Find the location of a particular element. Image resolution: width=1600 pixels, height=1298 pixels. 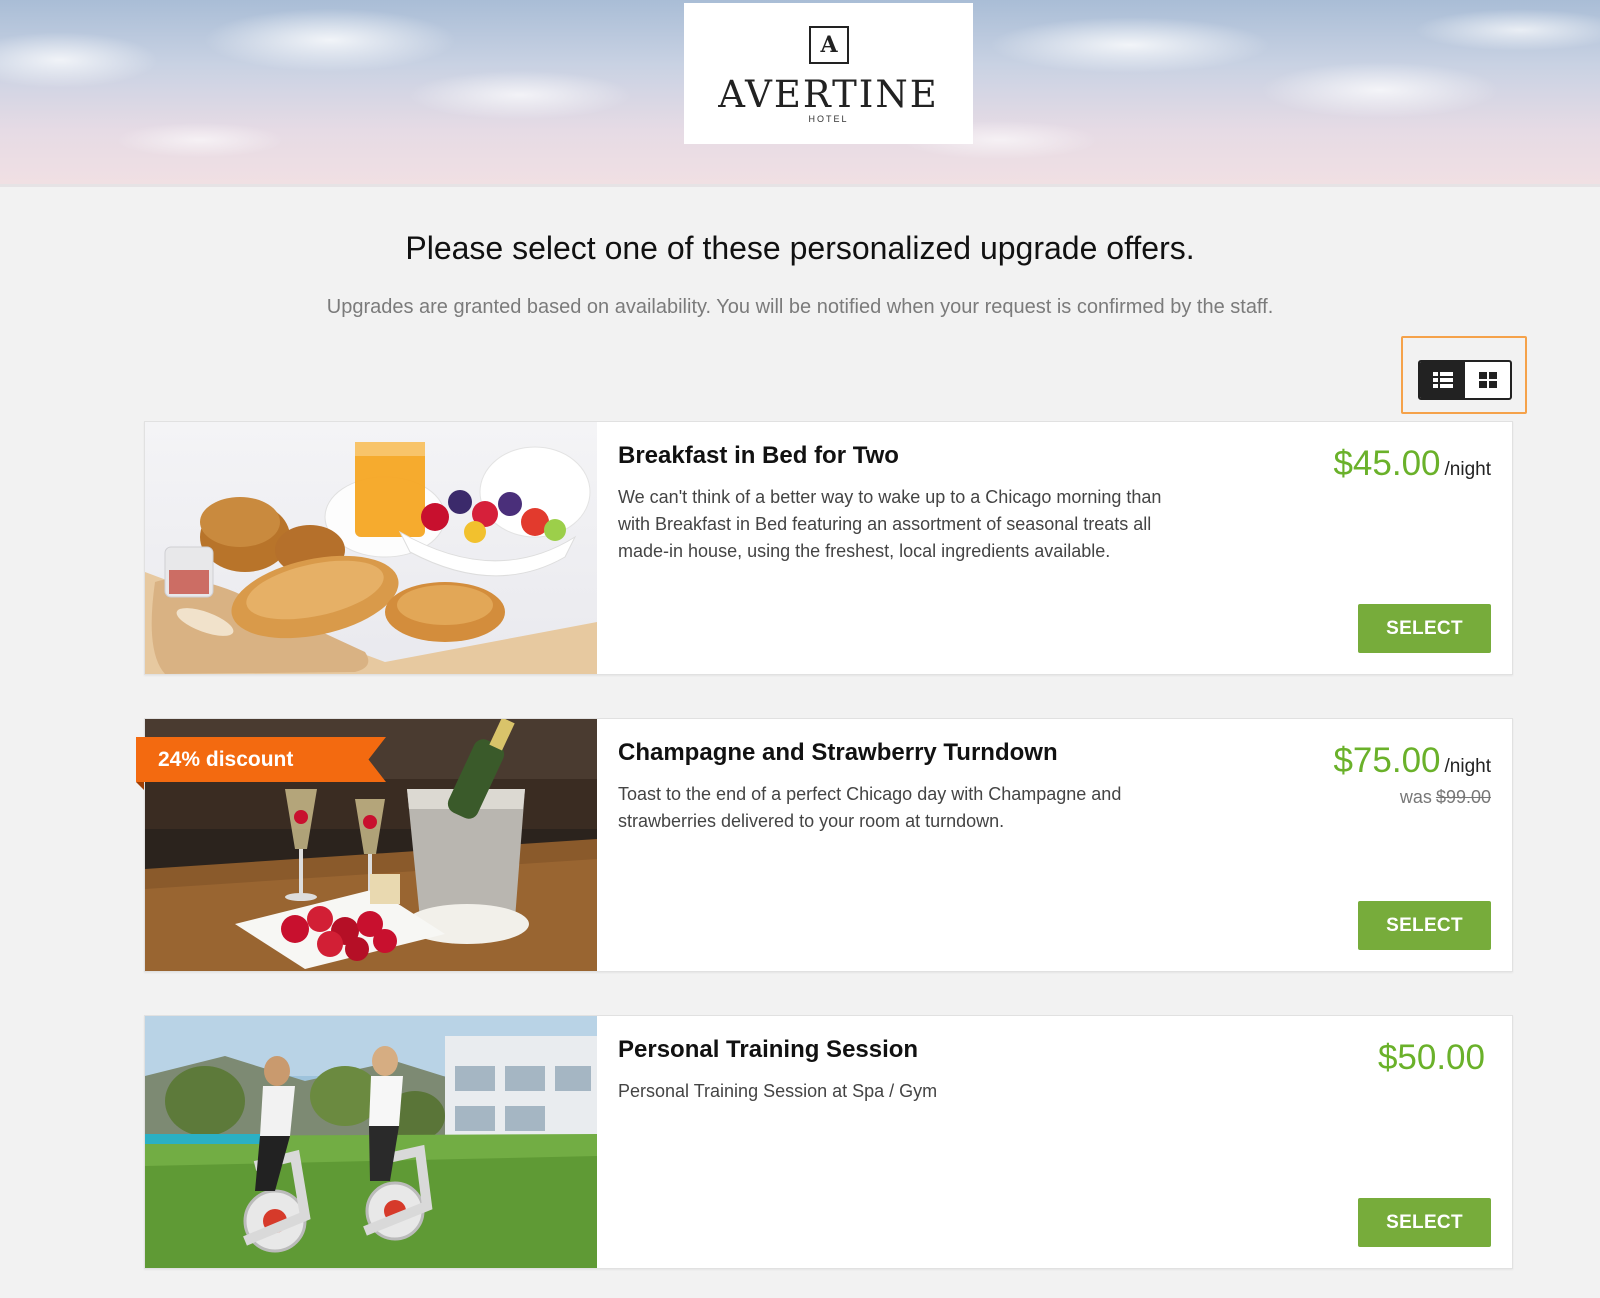

was-label: was is located at coordinates (1415, 797).